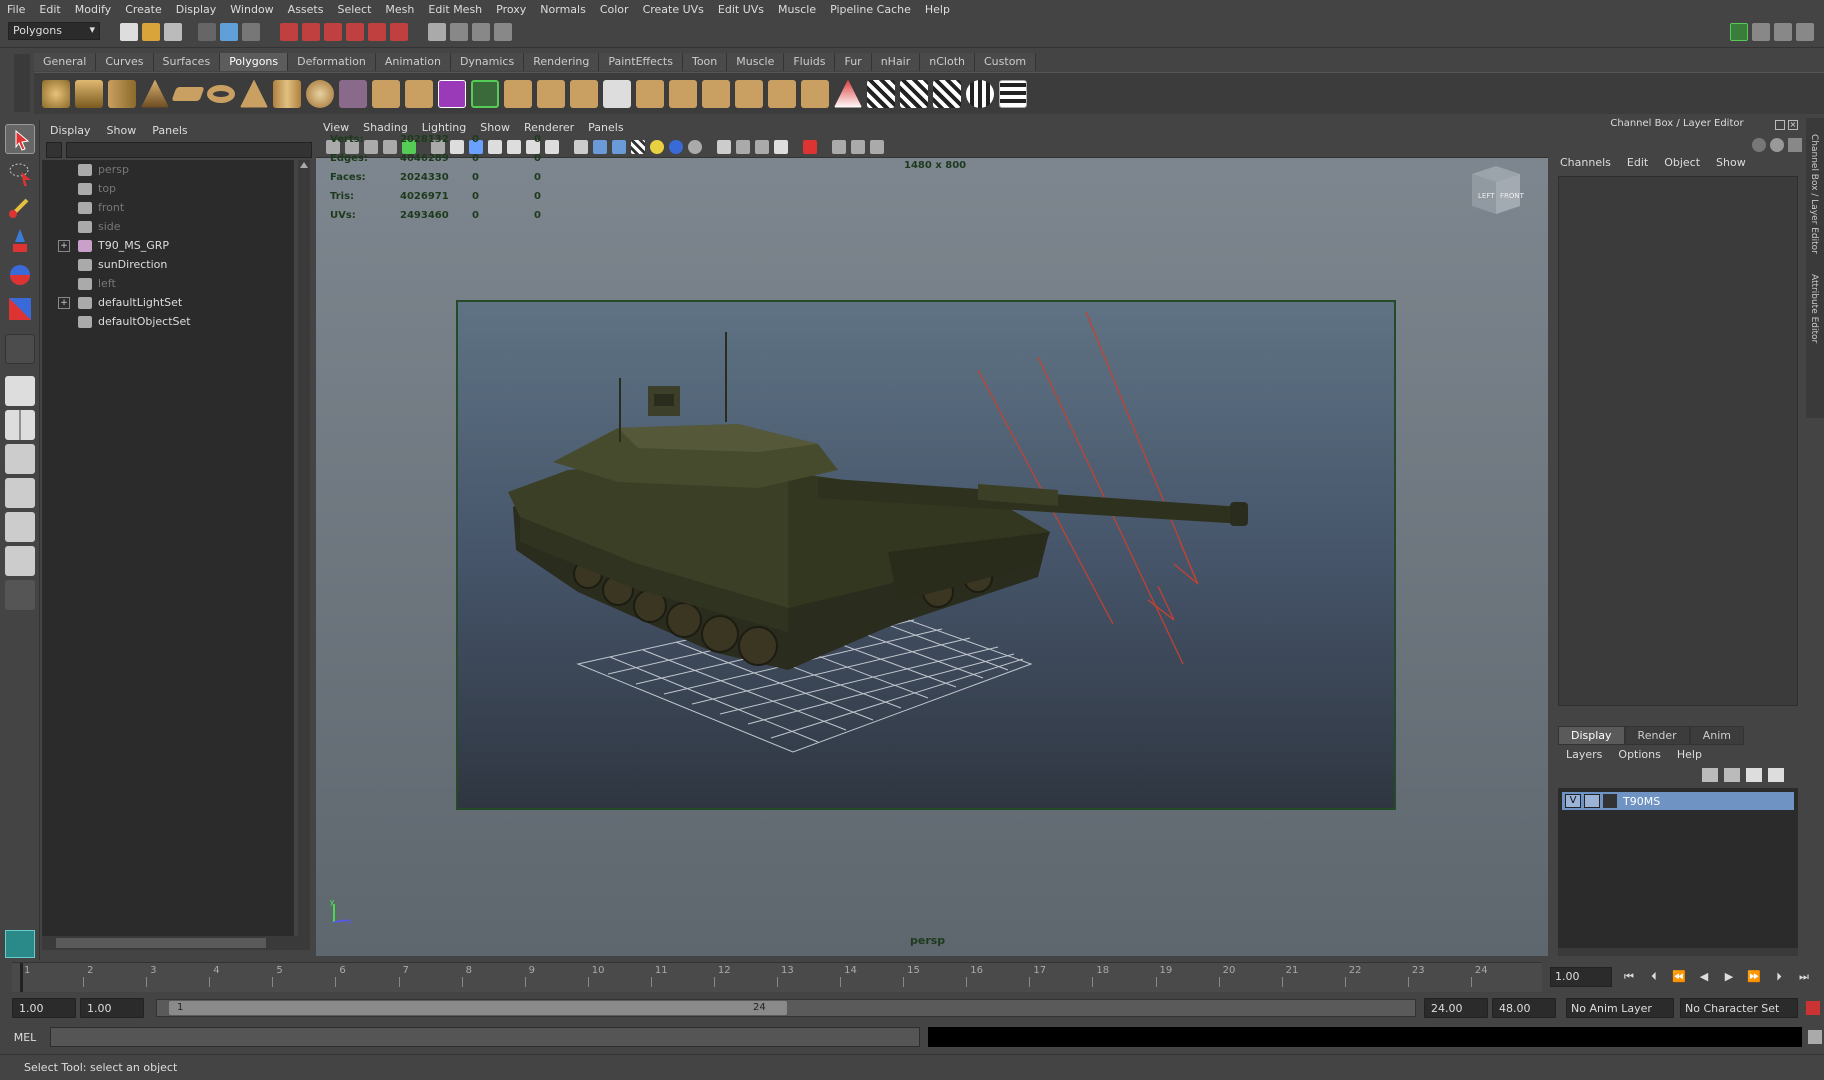 The height and width of the screenshot is (1080, 1824). I want to click on layer-menu-layers: Layers, so click(1584, 754).